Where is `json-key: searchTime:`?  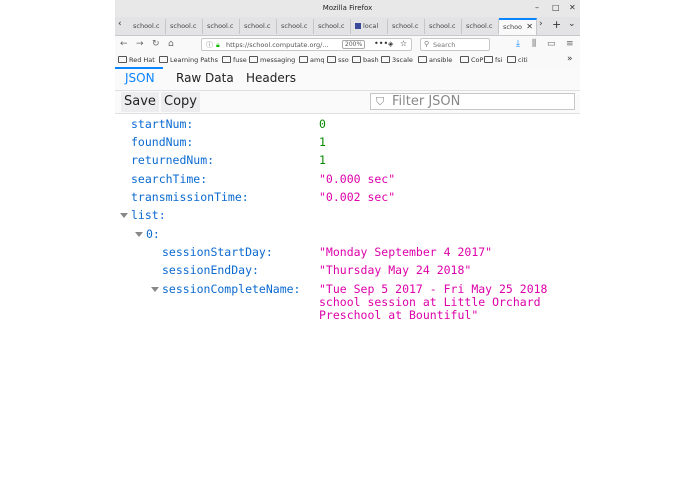 json-key: searchTime: is located at coordinates (169, 179).